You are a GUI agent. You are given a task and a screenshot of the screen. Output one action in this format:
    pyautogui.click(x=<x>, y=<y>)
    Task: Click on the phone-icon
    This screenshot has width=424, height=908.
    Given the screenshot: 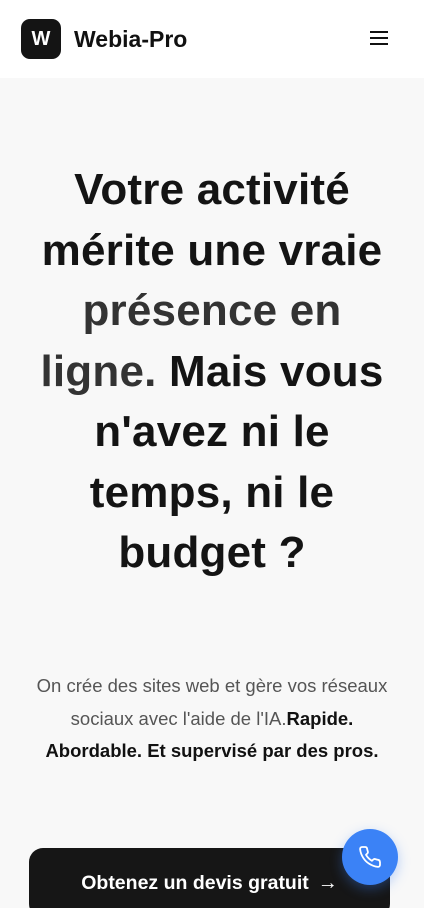 What is the action you would take?
    pyautogui.click(x=370, y=857)
    